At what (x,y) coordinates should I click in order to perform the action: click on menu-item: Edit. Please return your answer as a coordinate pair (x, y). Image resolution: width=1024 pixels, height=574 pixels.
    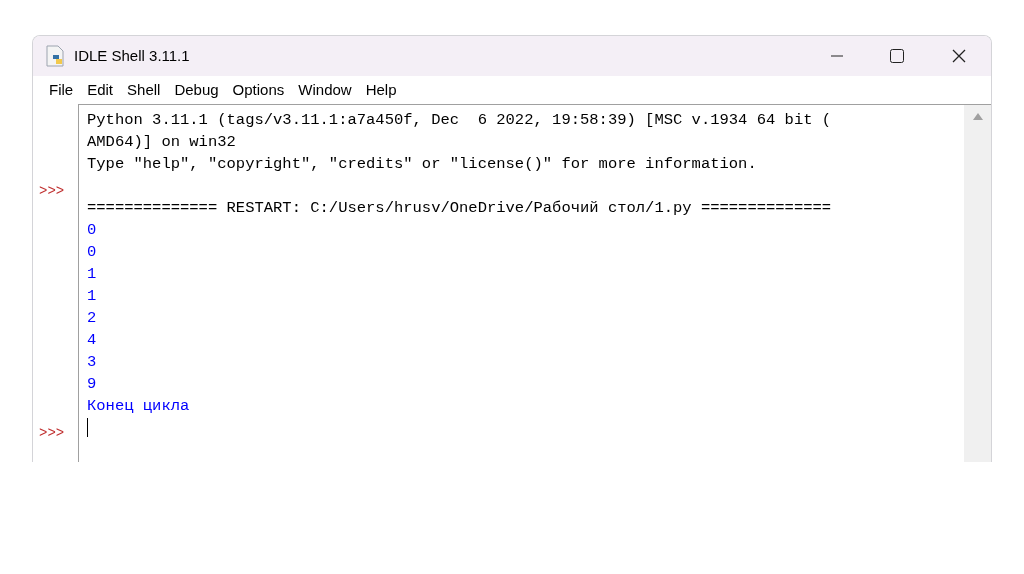
    Looking at the image, I should click on (100, 90).